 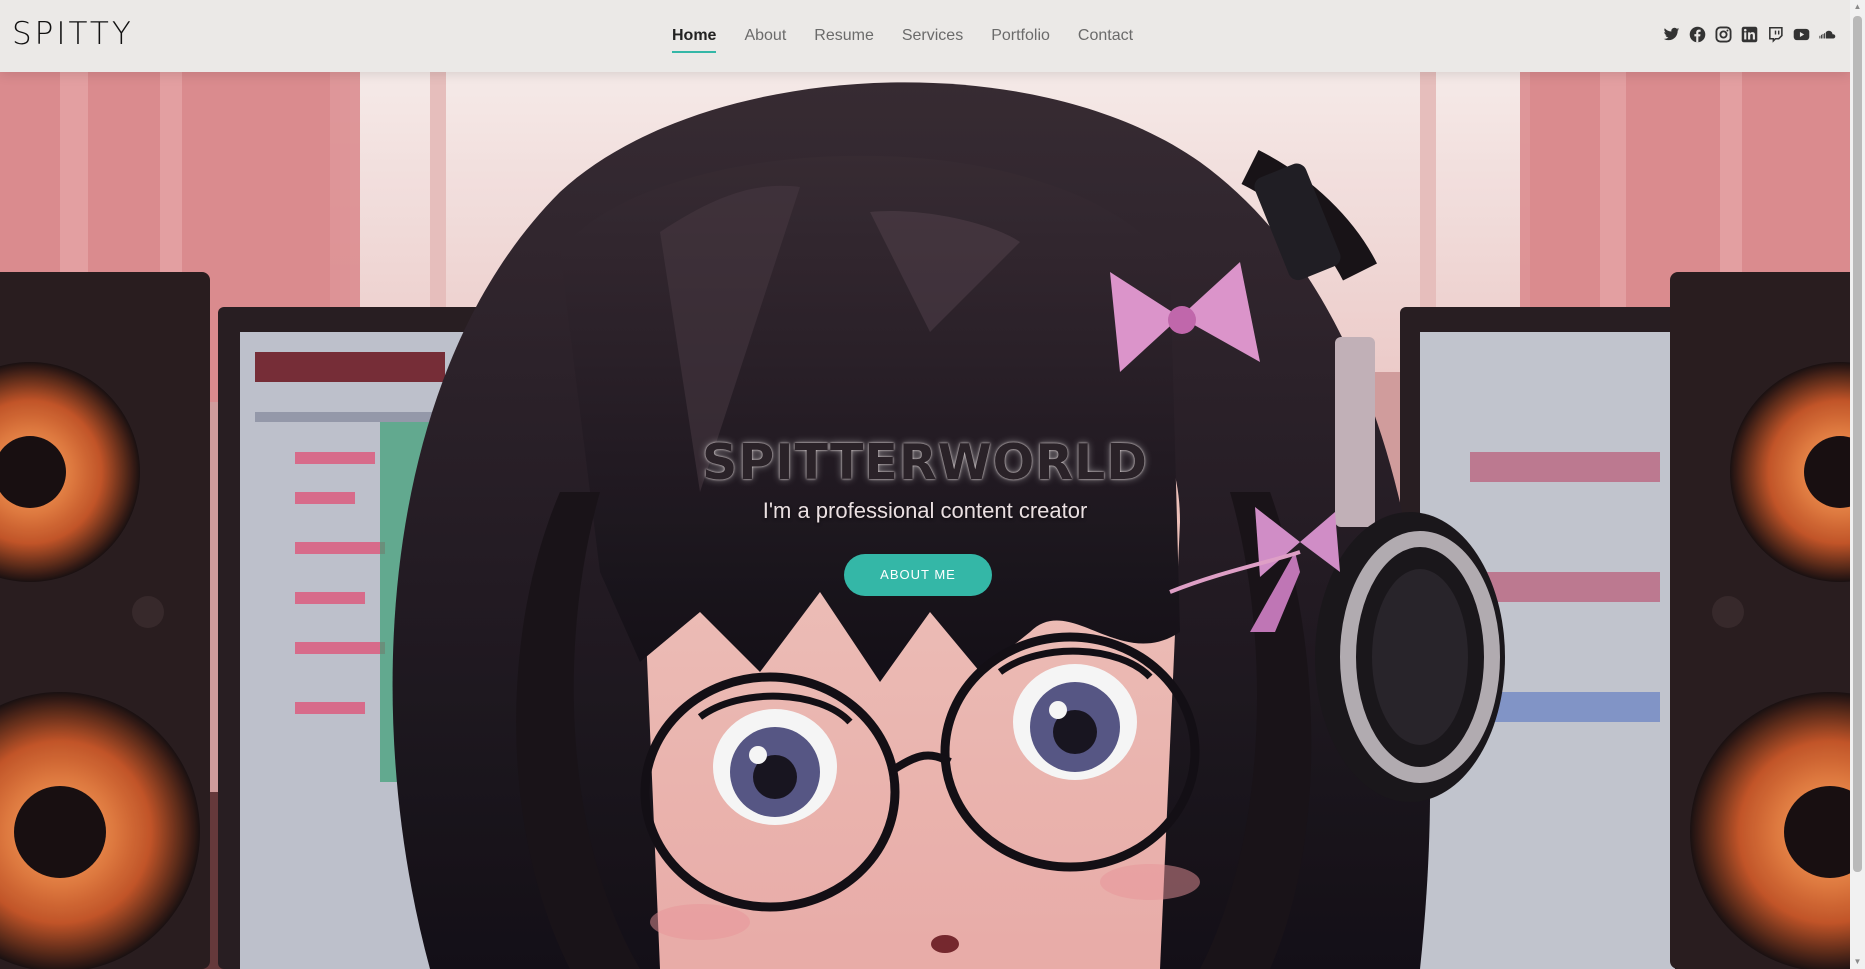 What do you see at coordinates (765, 36) in the screenshot?
I see `nav-item-about: About` at bounding box center [765, 36].